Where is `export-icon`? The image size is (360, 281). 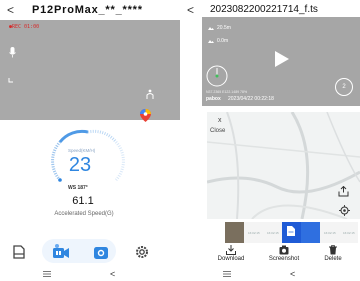
export-icon is located at coordinates (343, 191).